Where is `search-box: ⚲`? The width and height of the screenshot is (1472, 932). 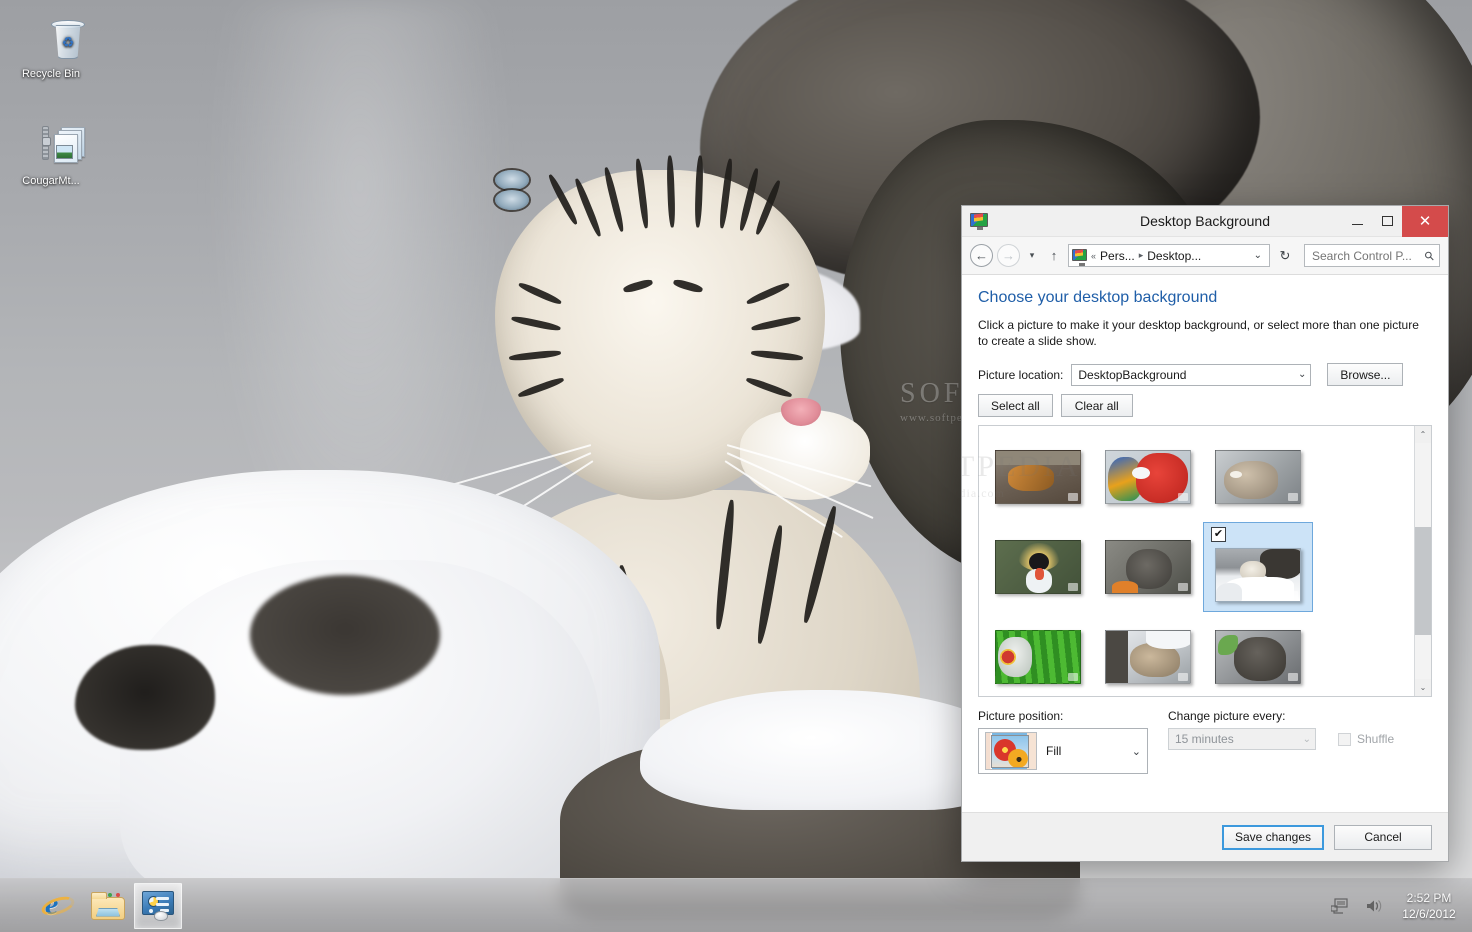 search-box: ⚲ is located at coordinates (1372, 255).